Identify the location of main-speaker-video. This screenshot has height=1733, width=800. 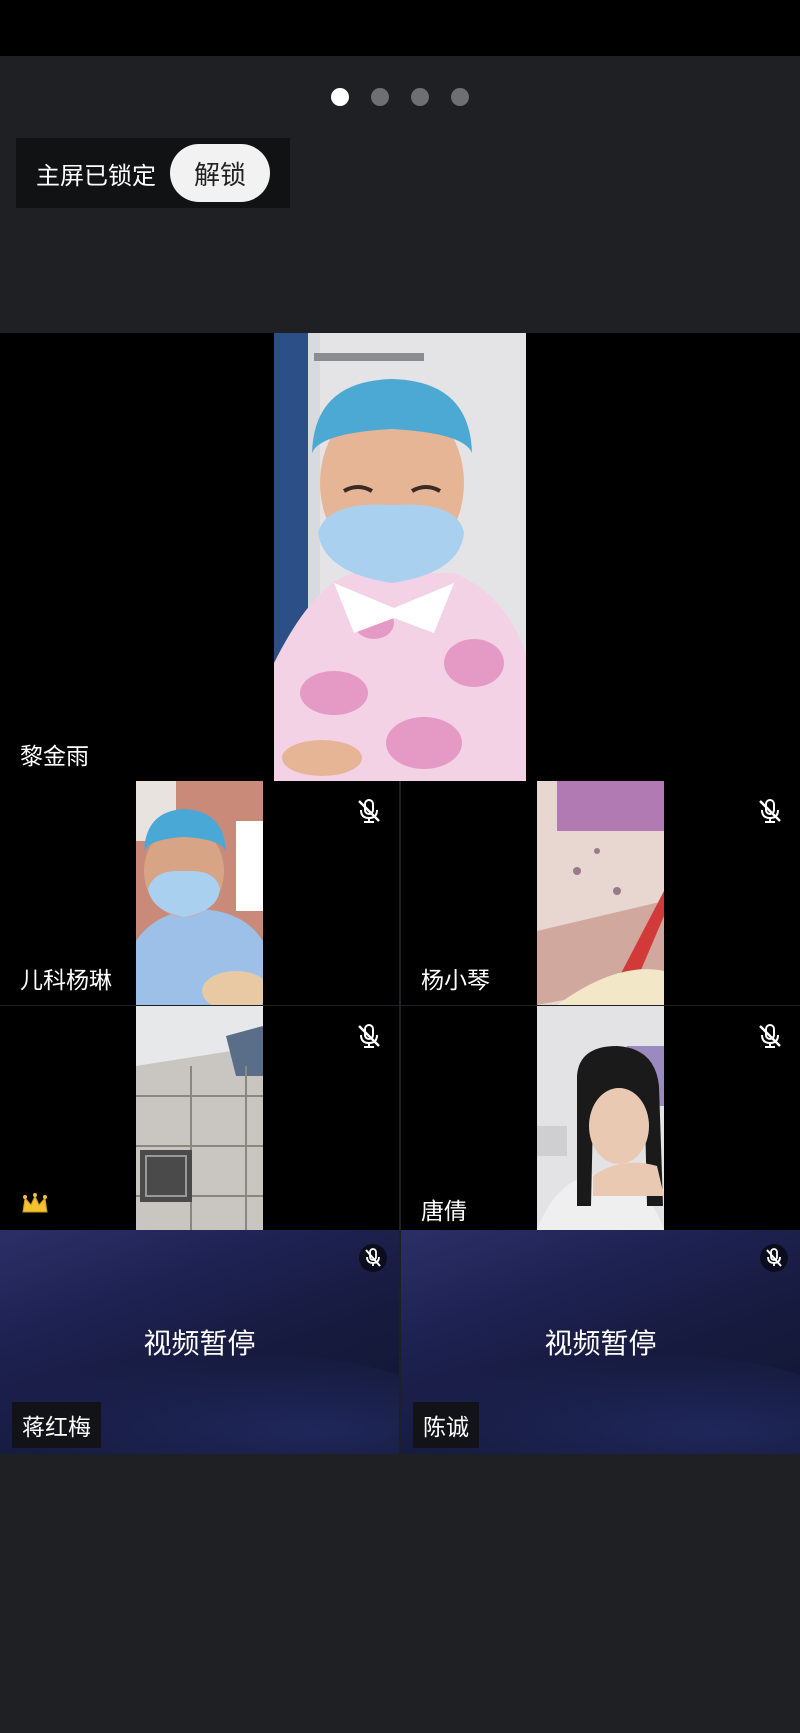
(400, 557).